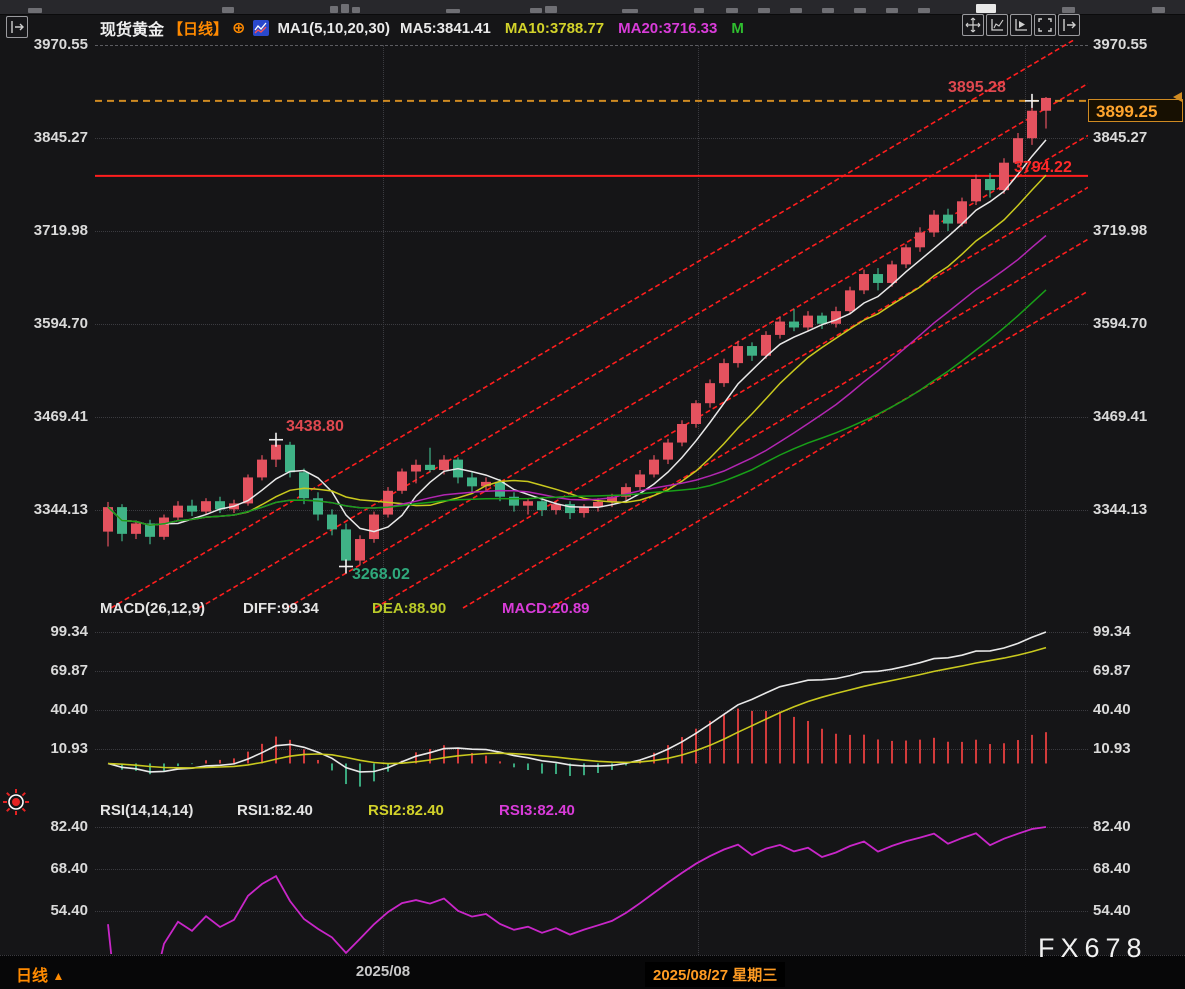 The image size is (1185, 989). Describe the element at coordinates (537, 810) in the screenshot. I see `rsi3-value: RSI3:82.40` at that location.